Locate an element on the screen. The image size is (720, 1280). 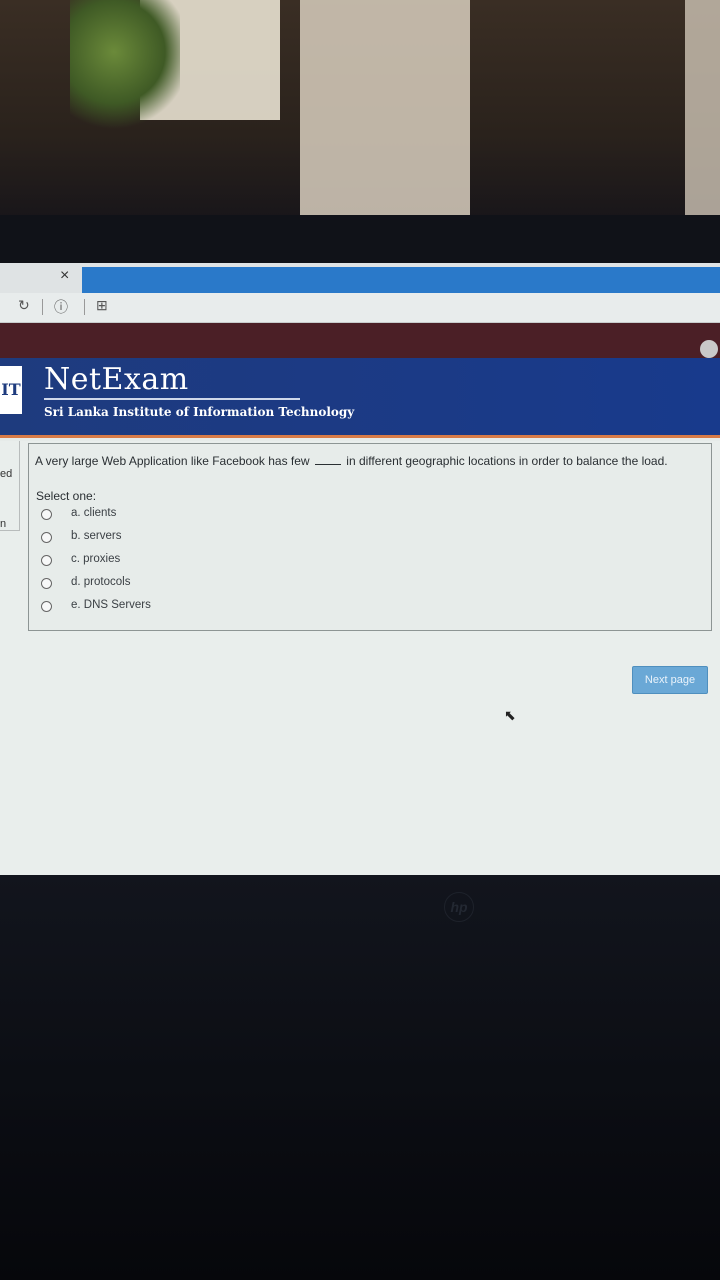
brand-underline is located at coordinates (172, 399).